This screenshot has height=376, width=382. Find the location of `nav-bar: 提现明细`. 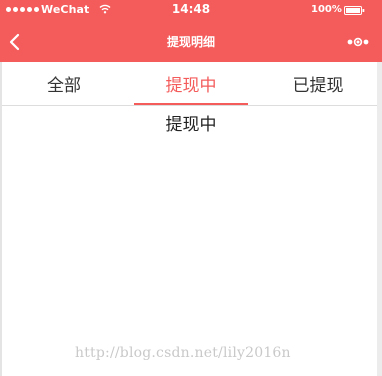

nav-bar: 提现明细 is located at coordinates (191, 42).